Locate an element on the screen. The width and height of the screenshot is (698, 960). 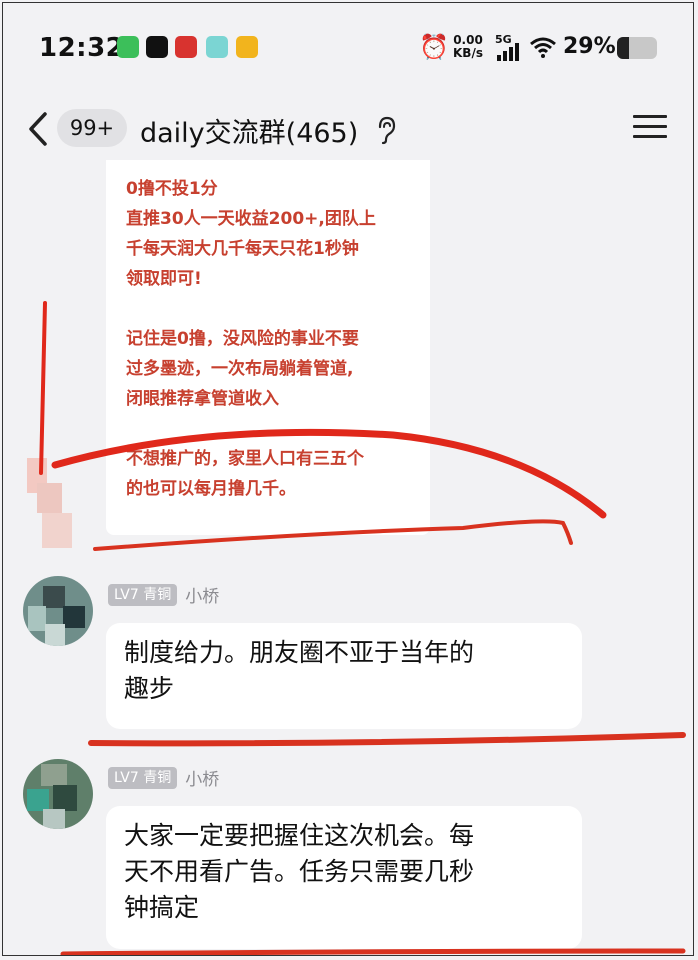
message-bubble: 大家一定要把握住这次机会。每 天不用看广告。任务只需要几秒 钟搞定 is located at coordinates (344, 877).